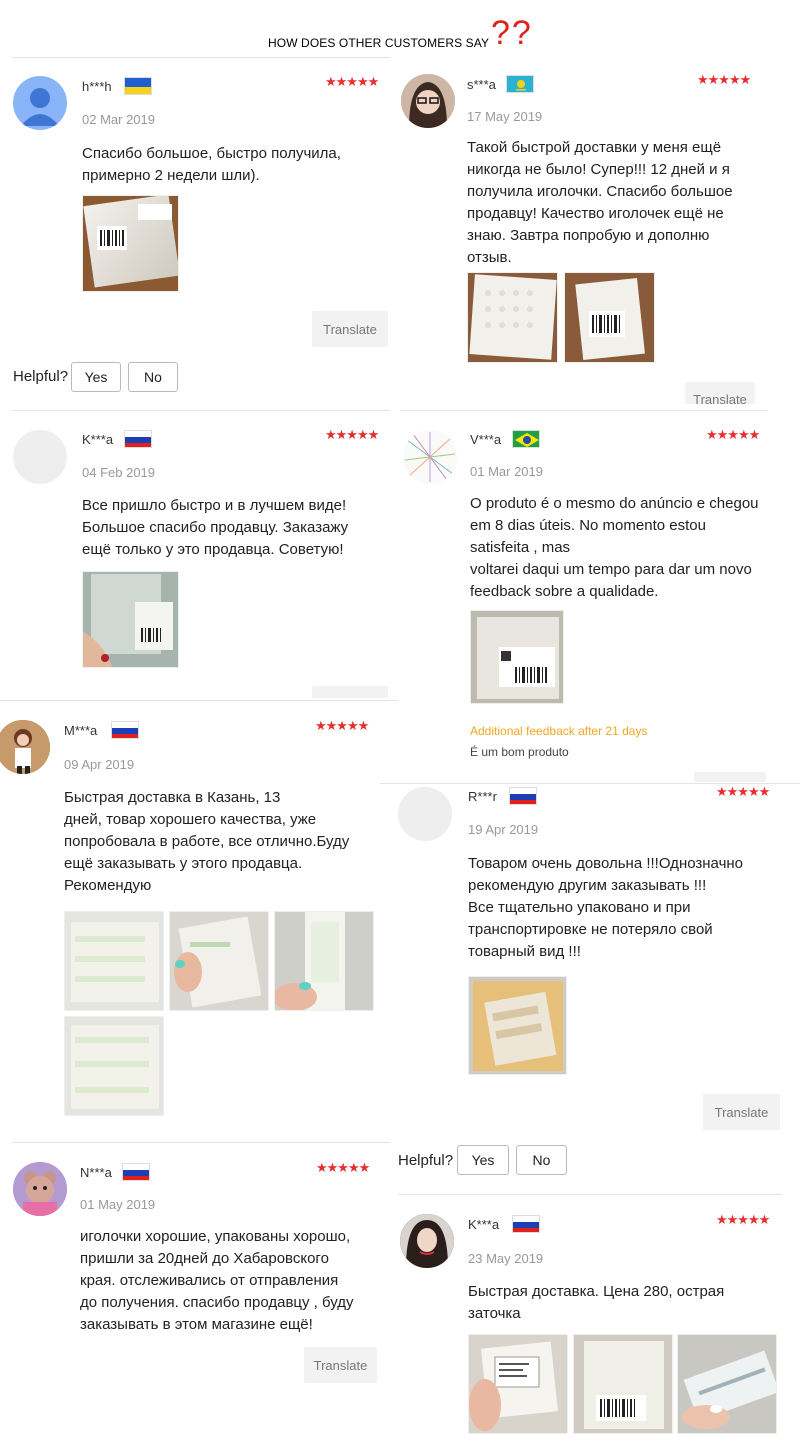 Image resolution: width=800 pixels, height=1453 pixels. Describe the element at coordinates (118, 1204) in the screenshot. I see `review-date: 01 May 2019` at that location.